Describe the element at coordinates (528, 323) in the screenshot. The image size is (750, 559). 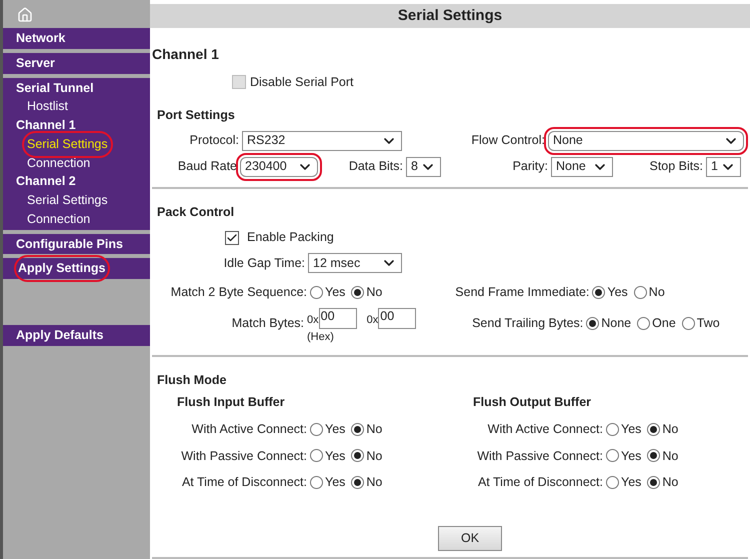
I see `field-label: Send Trailing Bytes:` at that location.